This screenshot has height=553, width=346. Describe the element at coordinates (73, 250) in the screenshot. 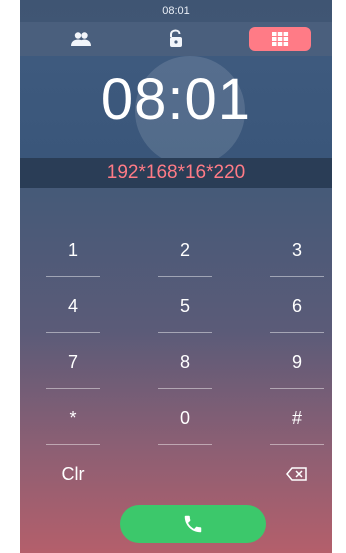

I see `key-1: 1` at that location.